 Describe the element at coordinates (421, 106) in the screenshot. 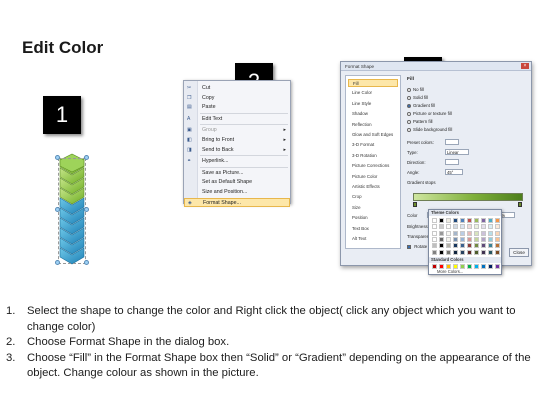

I see `fill-option-gradient-fill: Gradient fill` at that location.